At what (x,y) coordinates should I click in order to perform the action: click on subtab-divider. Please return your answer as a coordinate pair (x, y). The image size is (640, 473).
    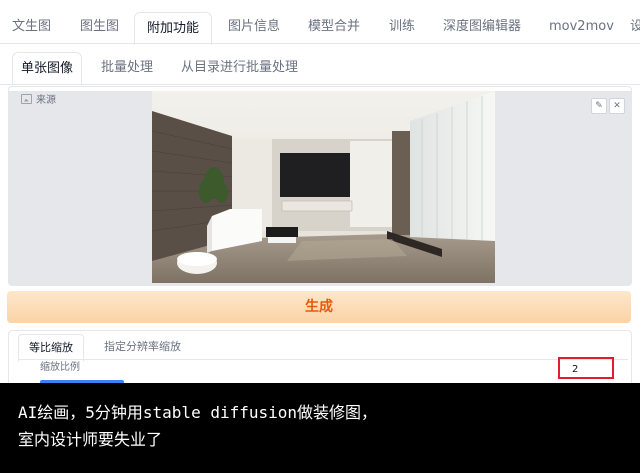
    Looking at the image, I should click on (320, 84).